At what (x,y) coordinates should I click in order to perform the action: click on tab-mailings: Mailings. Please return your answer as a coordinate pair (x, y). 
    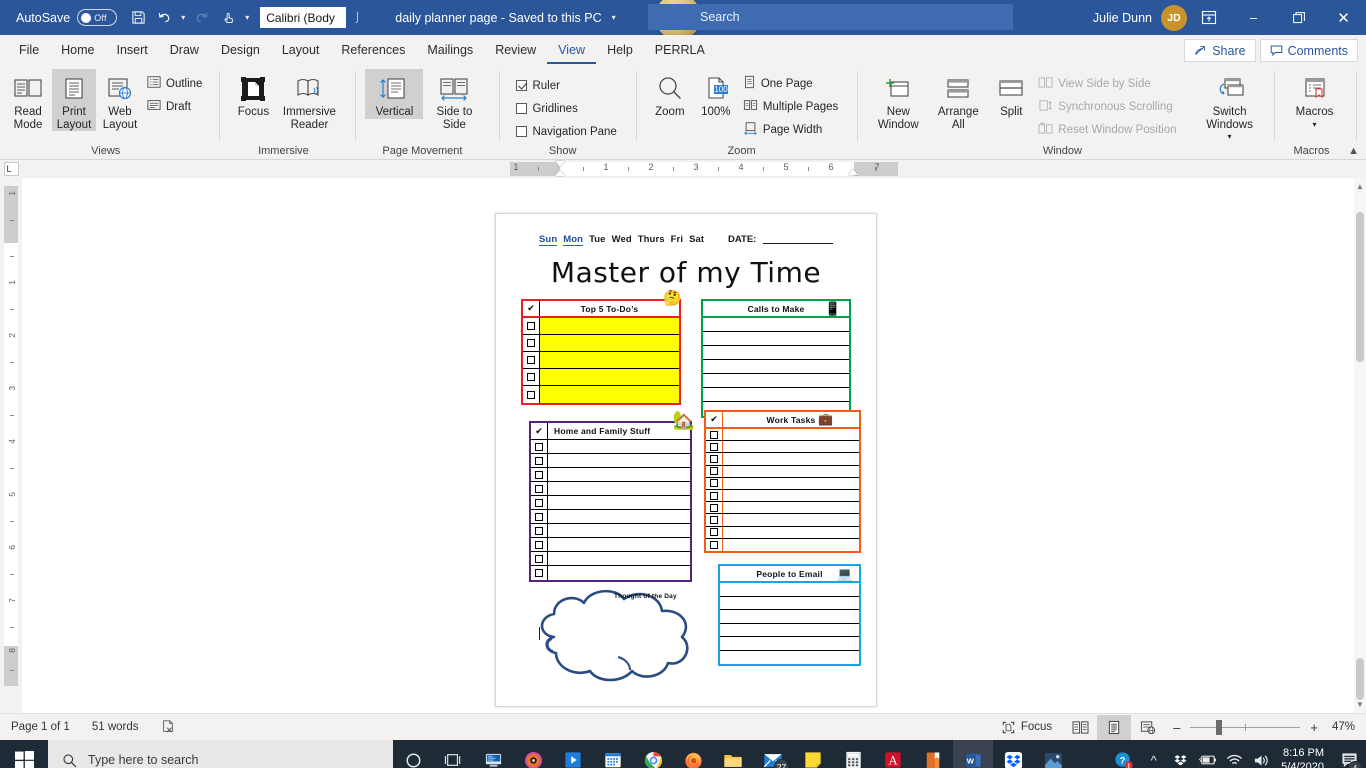
    Looking at the image, I should click on (450, 50).